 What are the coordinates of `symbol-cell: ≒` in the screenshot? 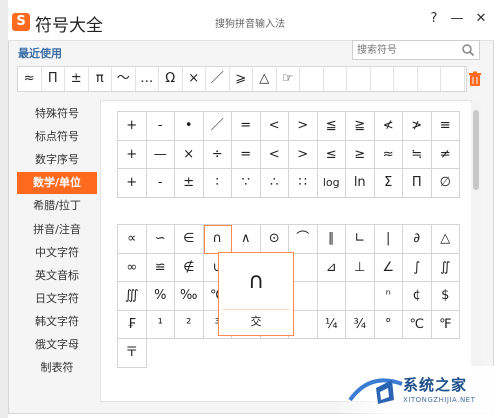 It's located at (417, 154).